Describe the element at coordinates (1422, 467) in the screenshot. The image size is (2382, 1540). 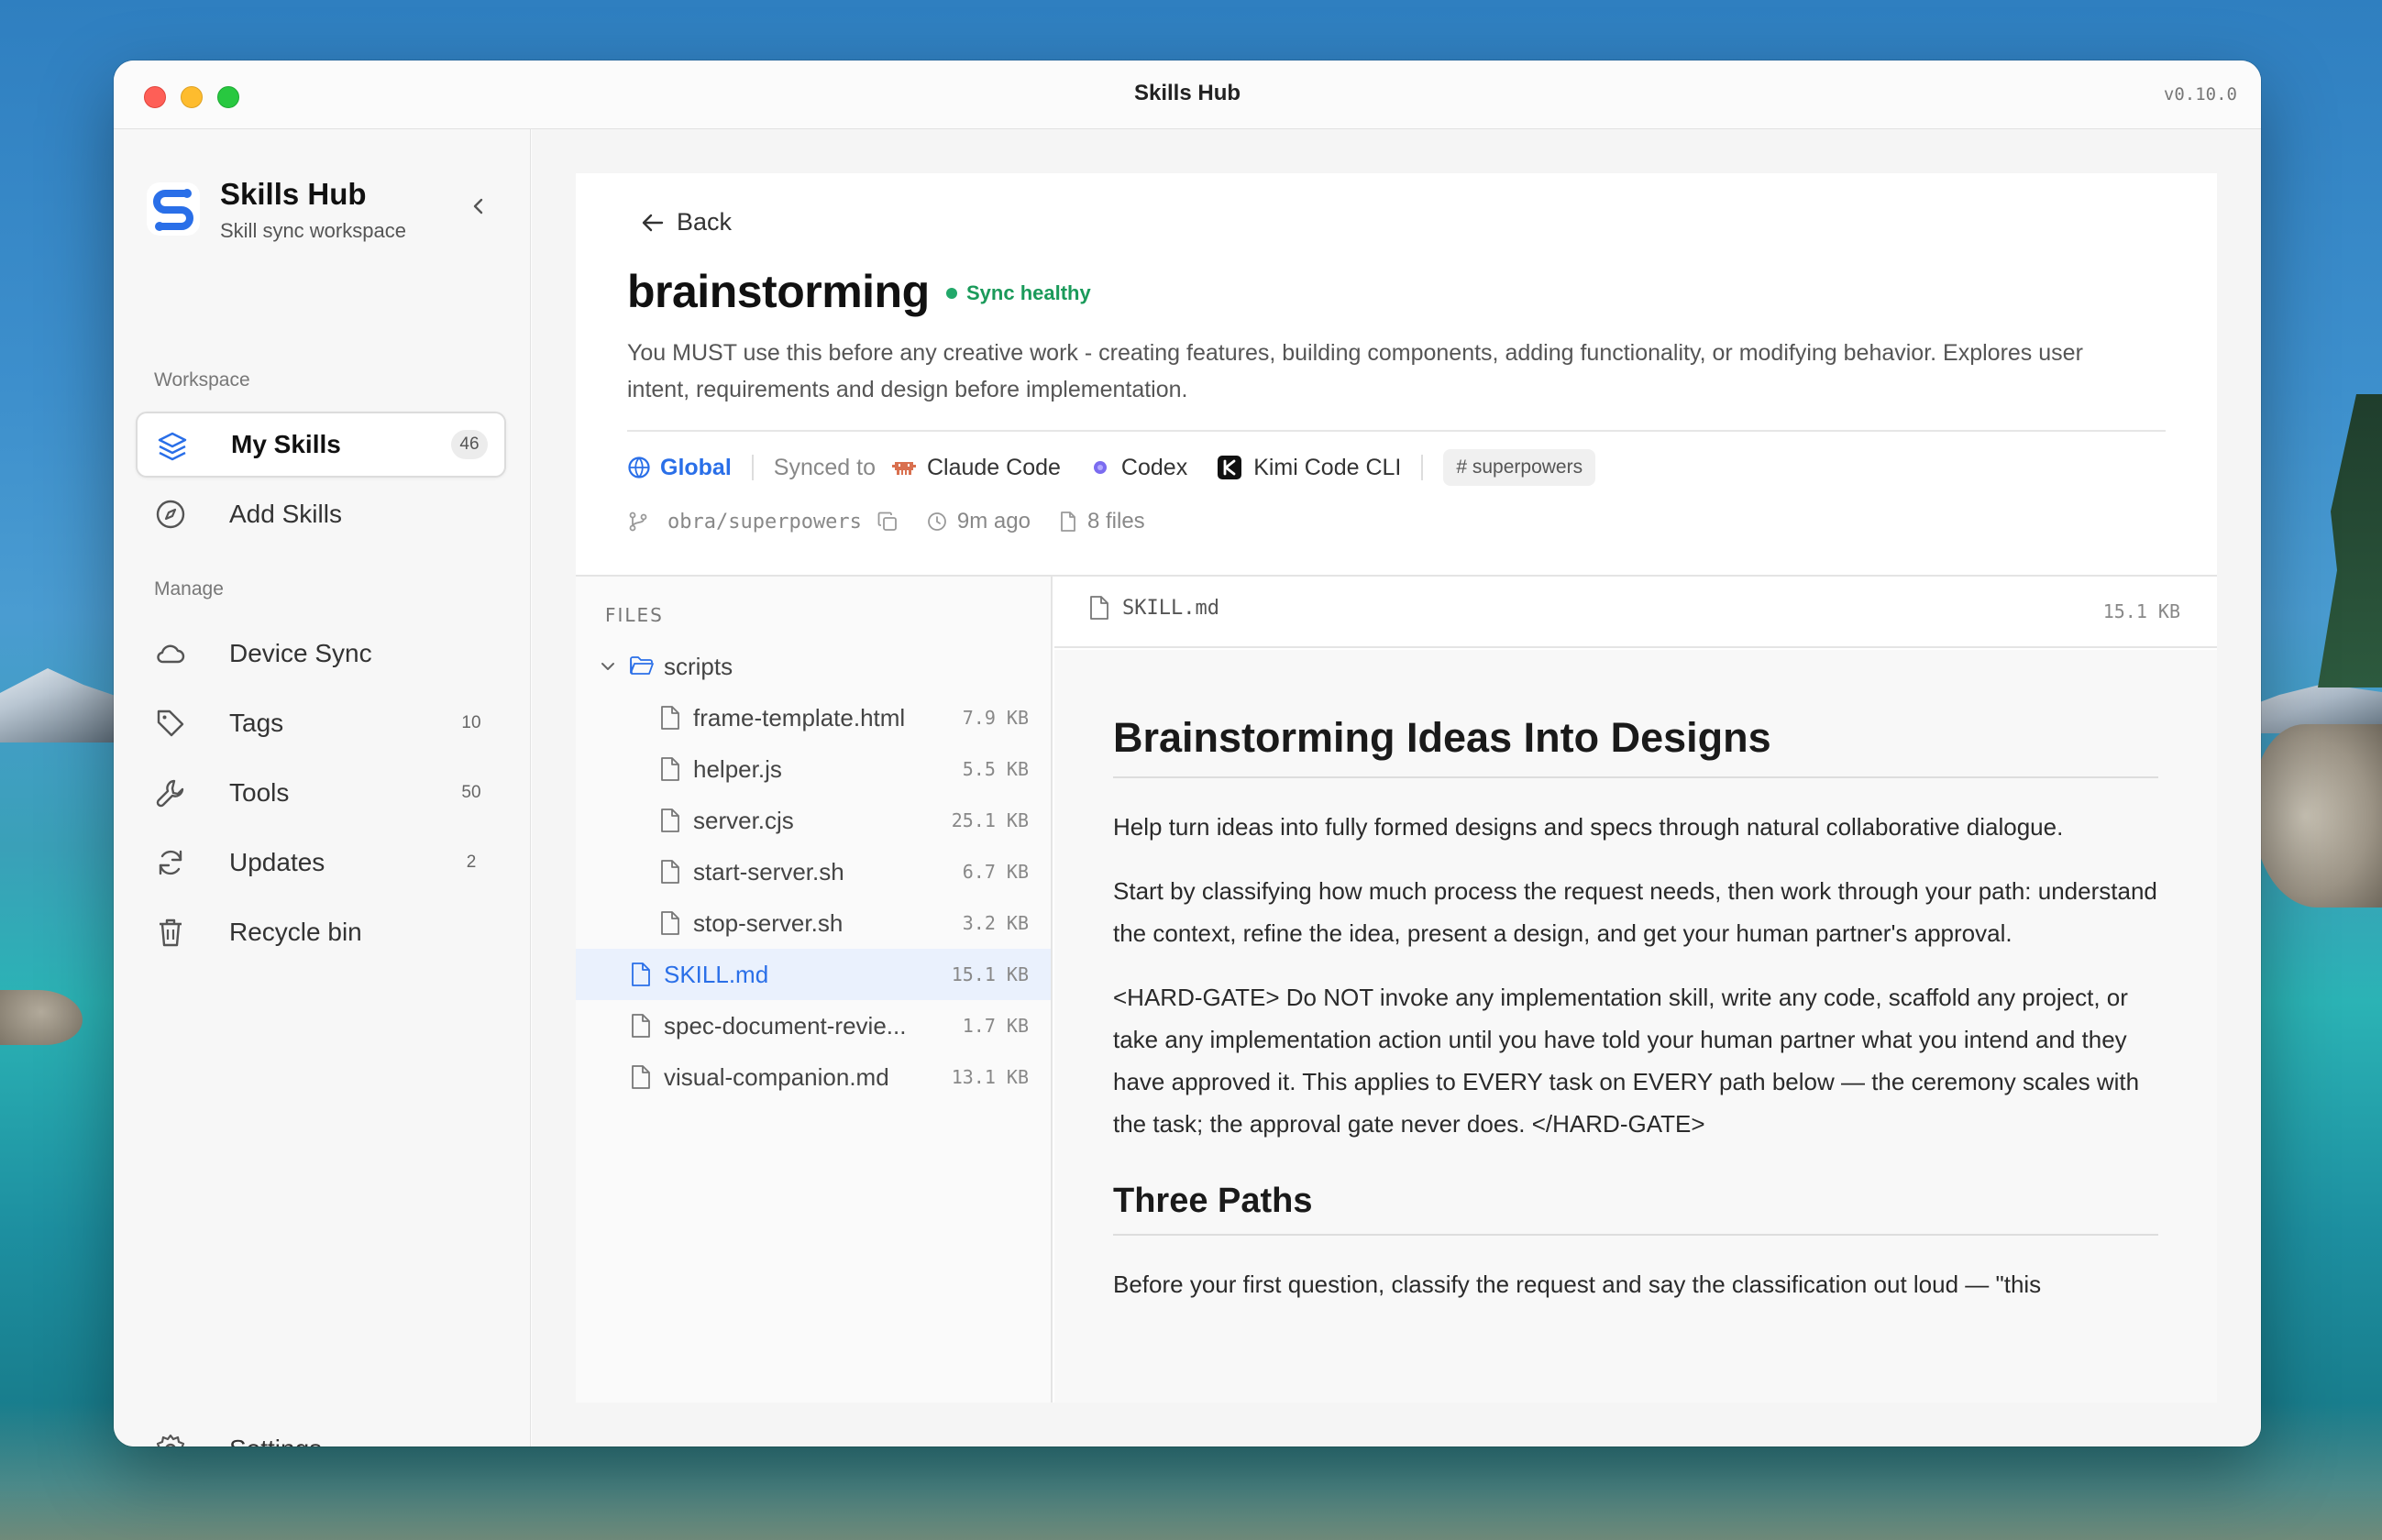
I see `divider` at that location.